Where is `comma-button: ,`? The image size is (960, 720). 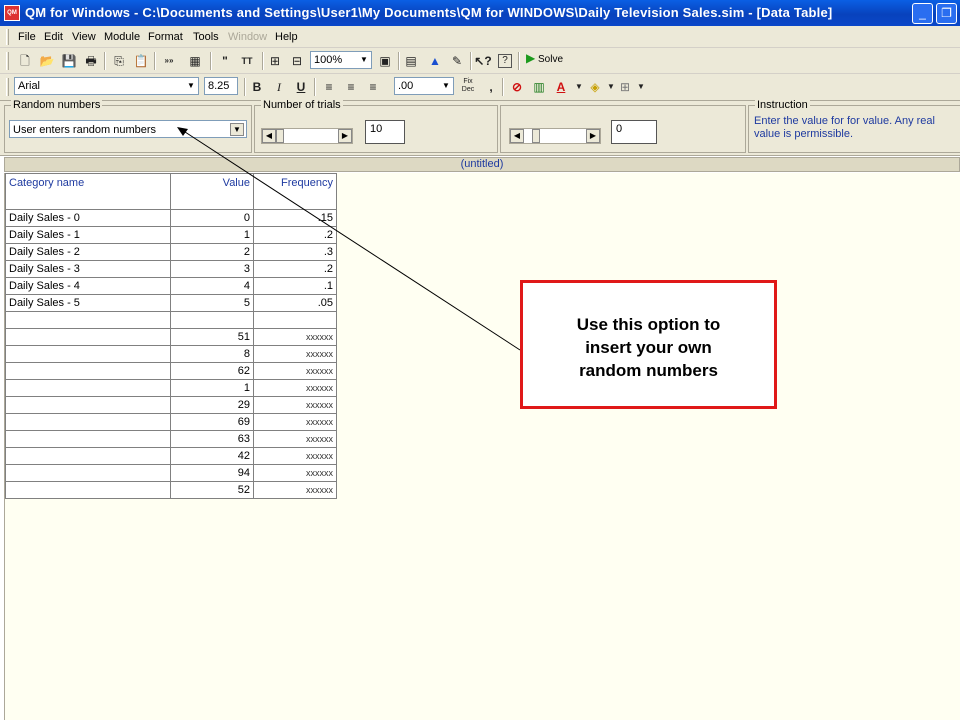
comma-button: , is located at coordinates (491, 87).